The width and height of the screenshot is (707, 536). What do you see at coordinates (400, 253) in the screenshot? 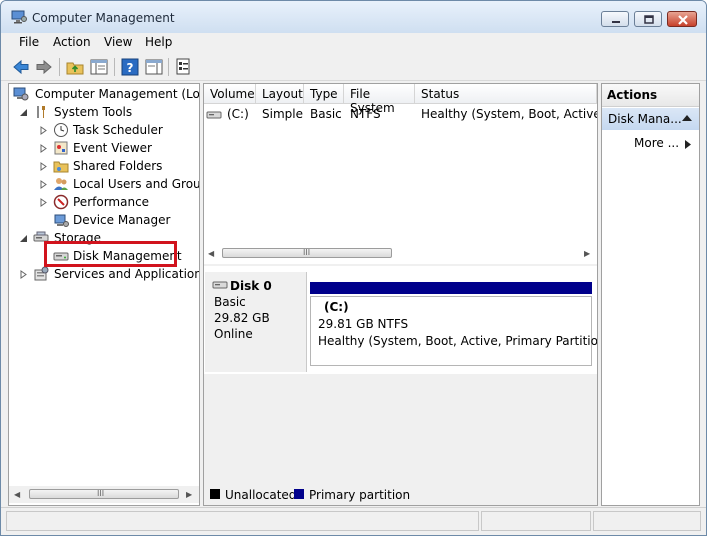
I see `volume-list-horizontal-scrollbar: ◀ III ▶` at bounding box center [400, 253].